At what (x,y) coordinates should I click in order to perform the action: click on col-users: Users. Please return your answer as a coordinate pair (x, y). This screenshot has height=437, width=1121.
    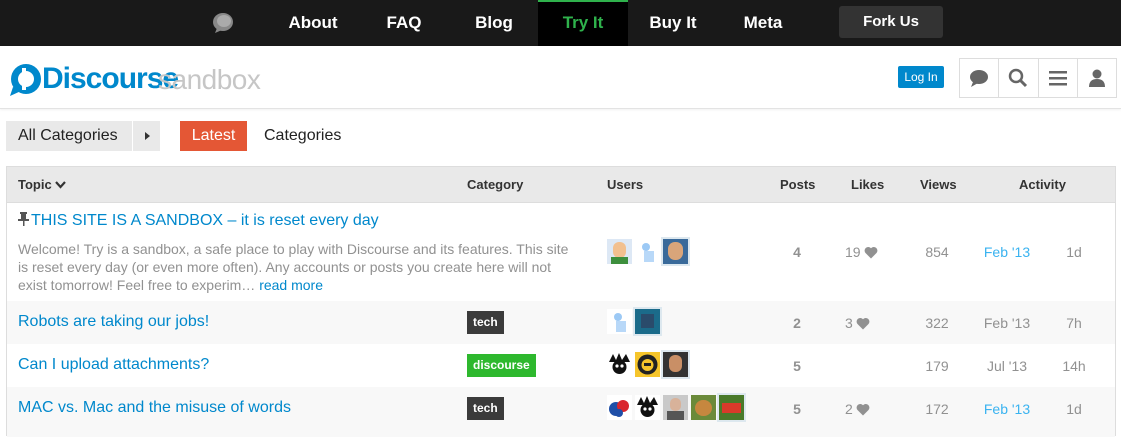
    Looking at the image, I should click on (625, 184).